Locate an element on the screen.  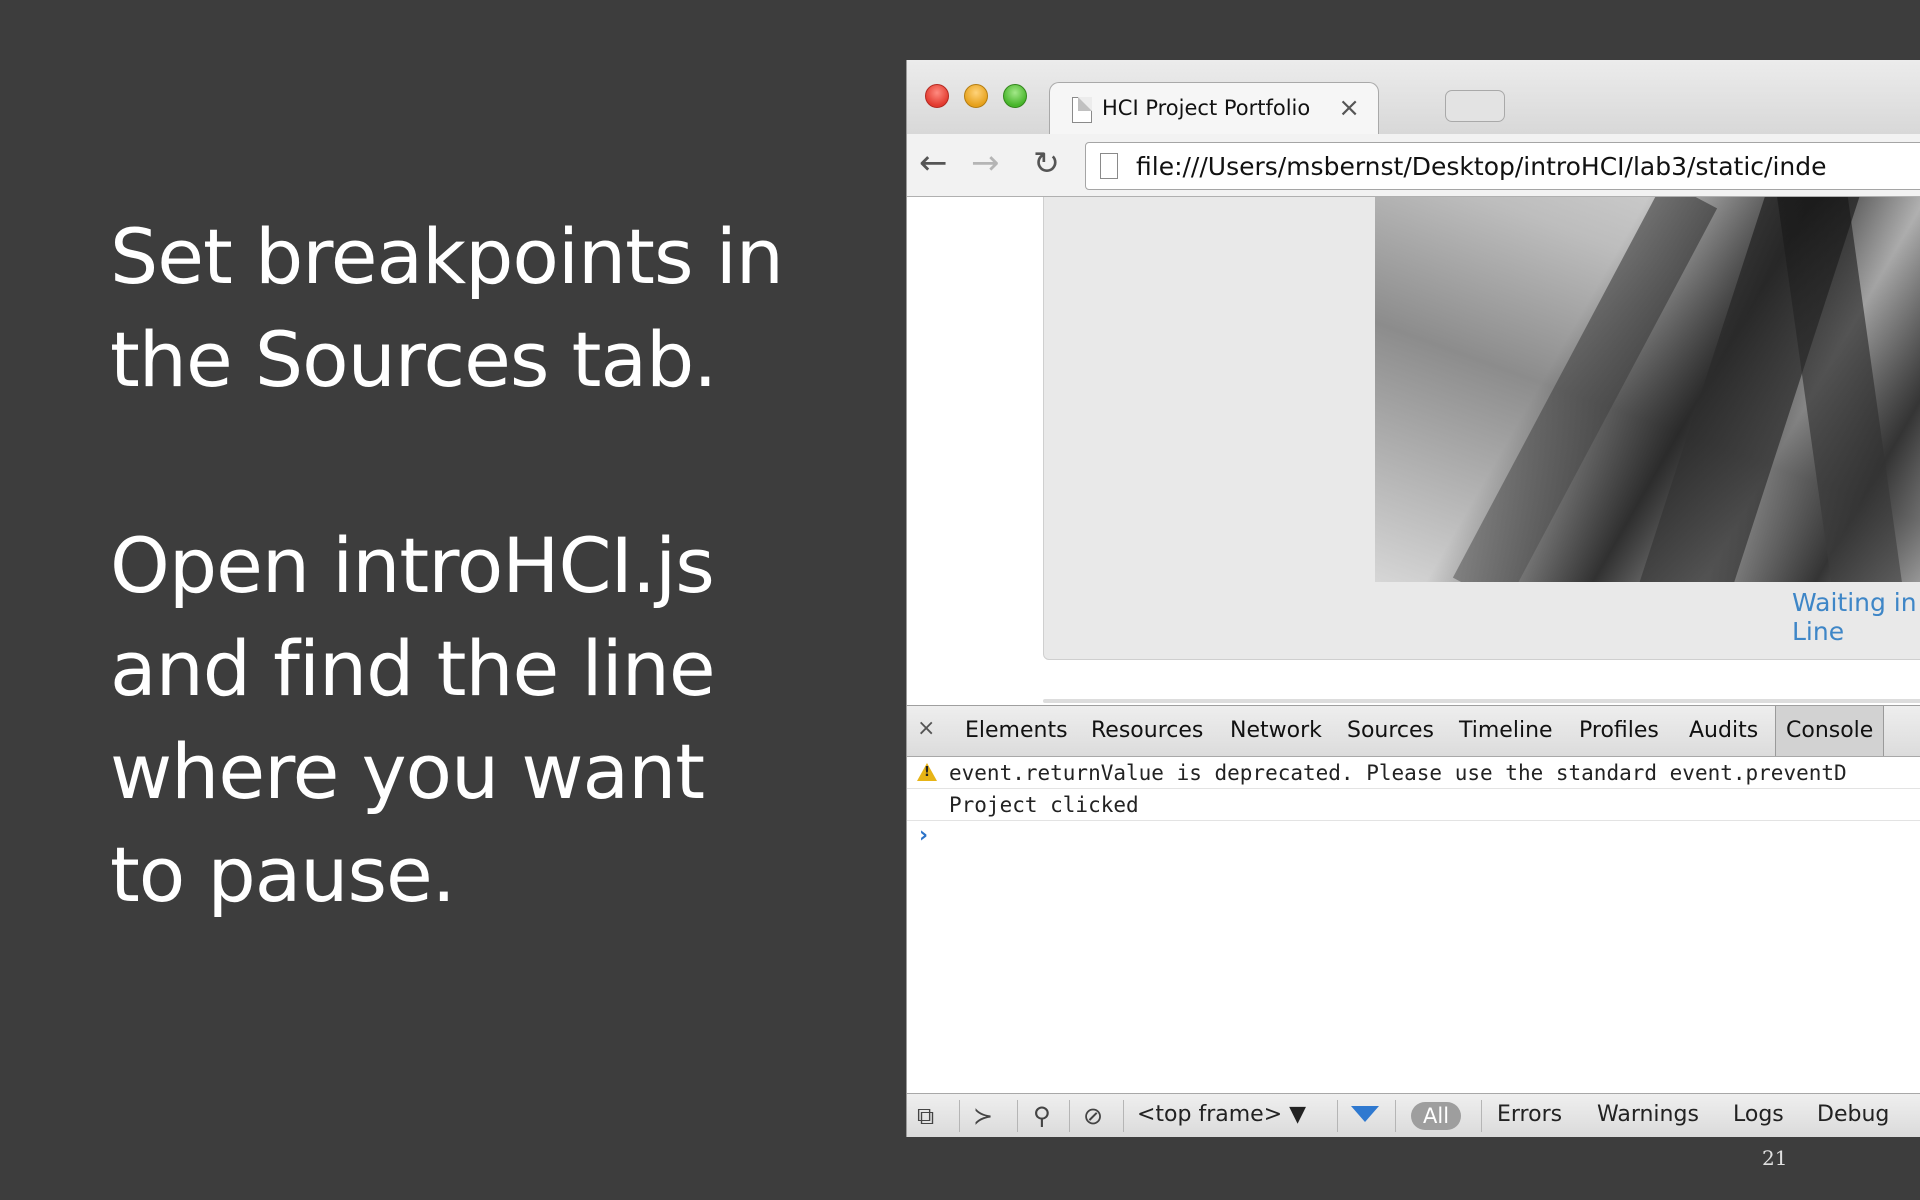
tab-audits: Audits is located at coordinates (1723, 730).